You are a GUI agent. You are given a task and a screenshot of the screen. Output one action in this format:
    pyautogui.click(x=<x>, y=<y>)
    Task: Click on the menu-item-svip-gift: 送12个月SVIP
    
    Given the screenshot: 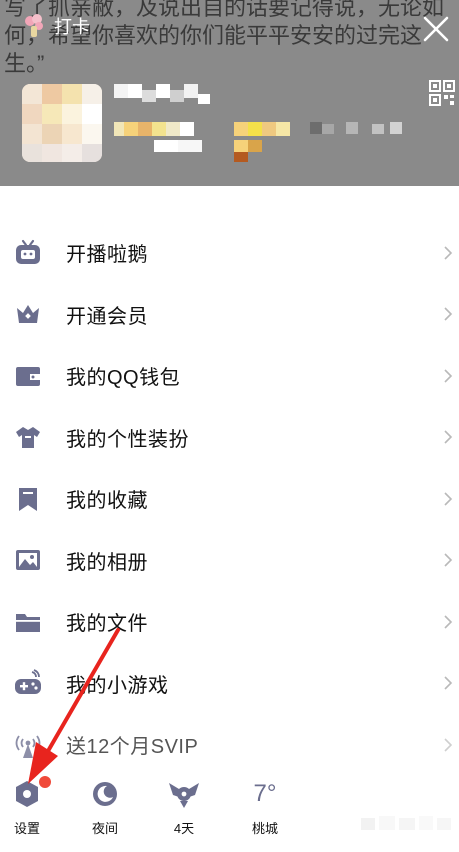 What is the action you would take?
    pyautogui.click(x=229, y=745)
    